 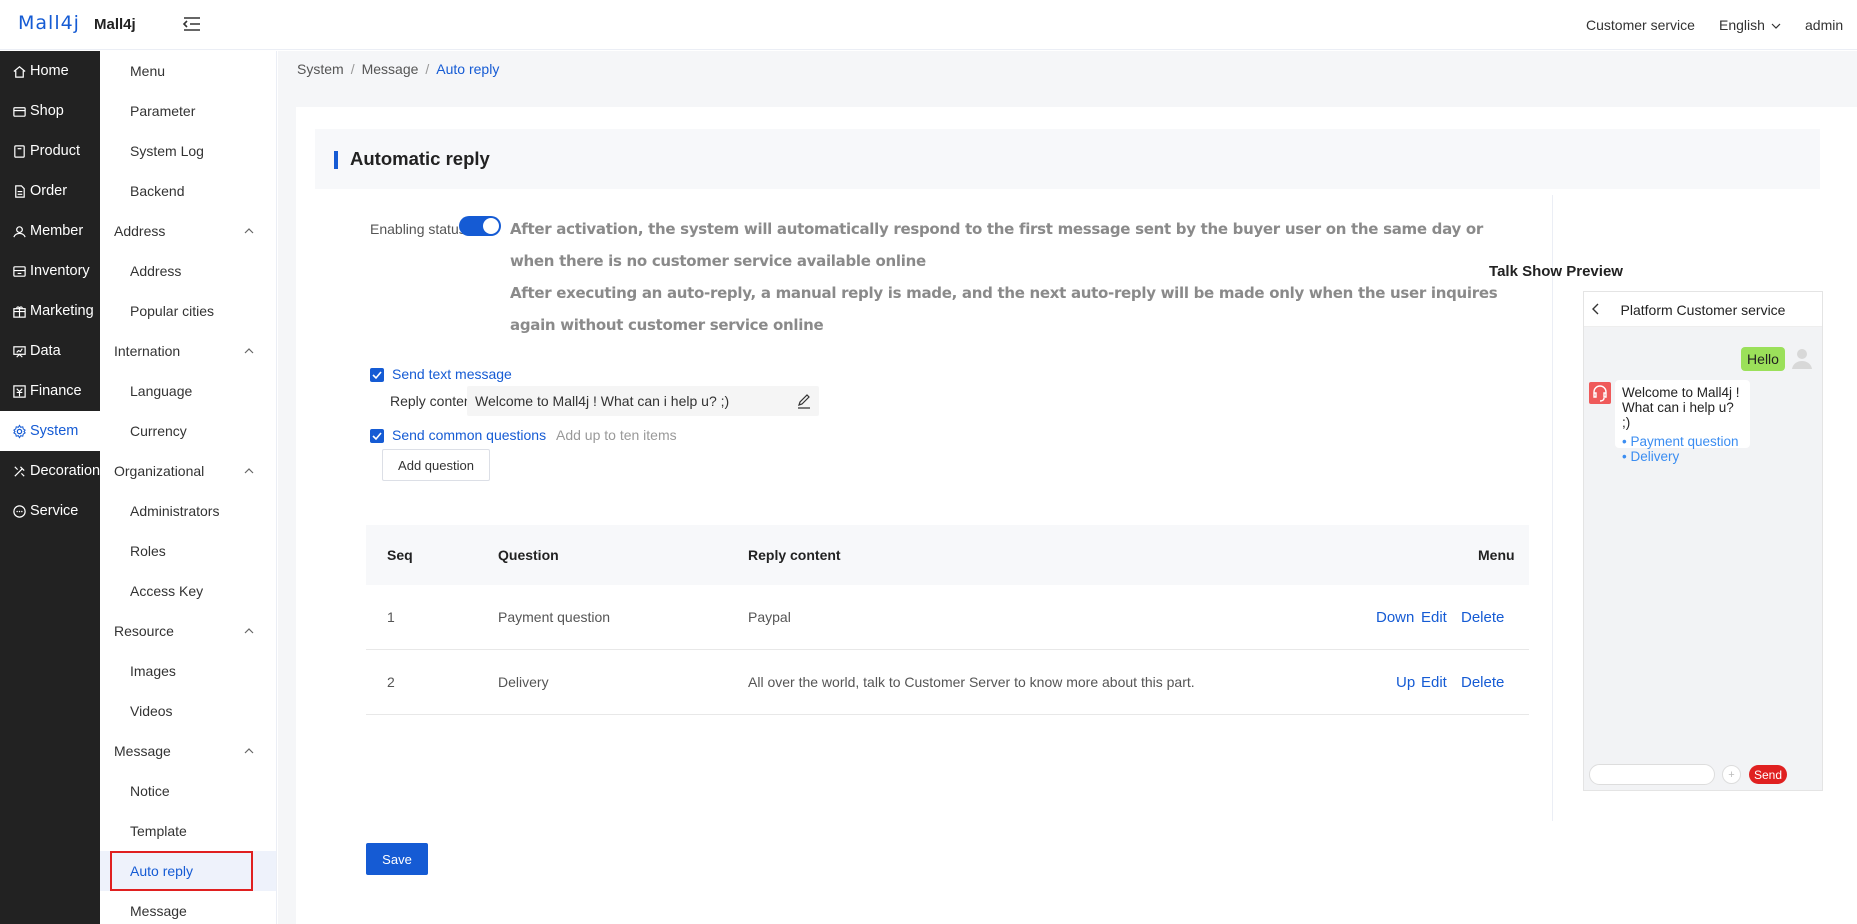 I want to click on user-menu: admin, so click(x=1824, y=25).